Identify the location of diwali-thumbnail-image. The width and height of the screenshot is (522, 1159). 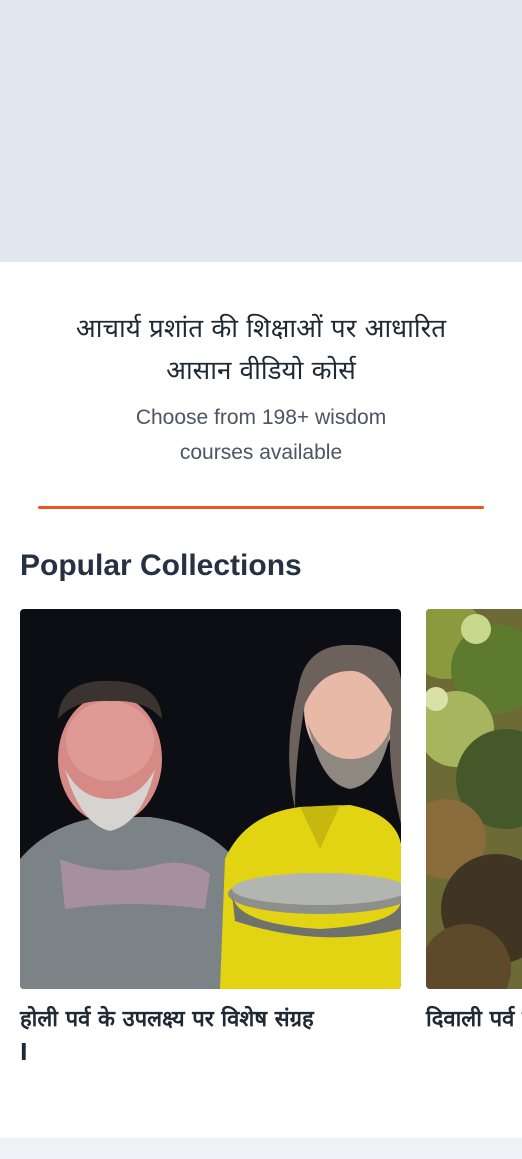
(474, 799).